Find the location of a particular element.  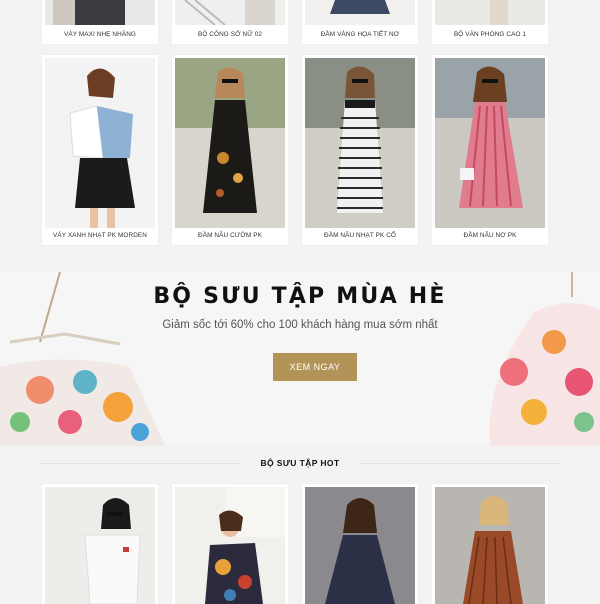

product-name: BỘ CÔNG SỞ NỮ 02 is located at coordinates (230, 34).